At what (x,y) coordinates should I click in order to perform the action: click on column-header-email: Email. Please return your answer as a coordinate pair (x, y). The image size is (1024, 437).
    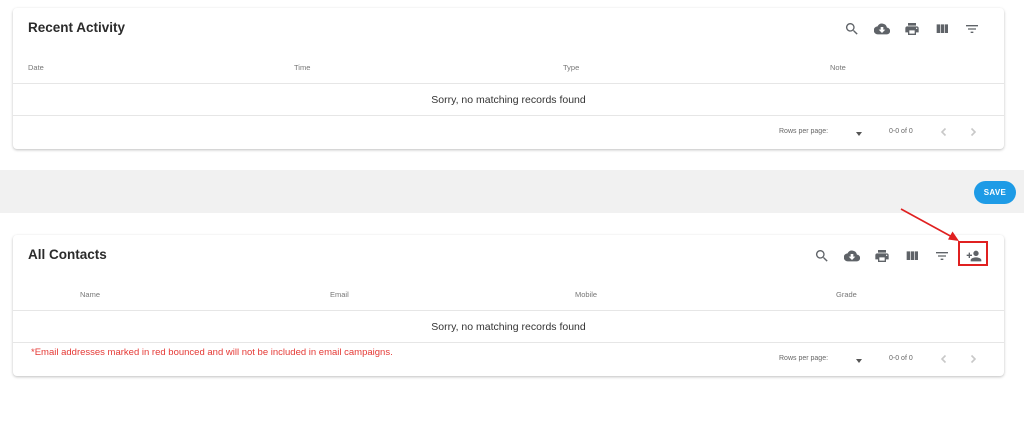
    Looking at the image, I should click on (339, 294).